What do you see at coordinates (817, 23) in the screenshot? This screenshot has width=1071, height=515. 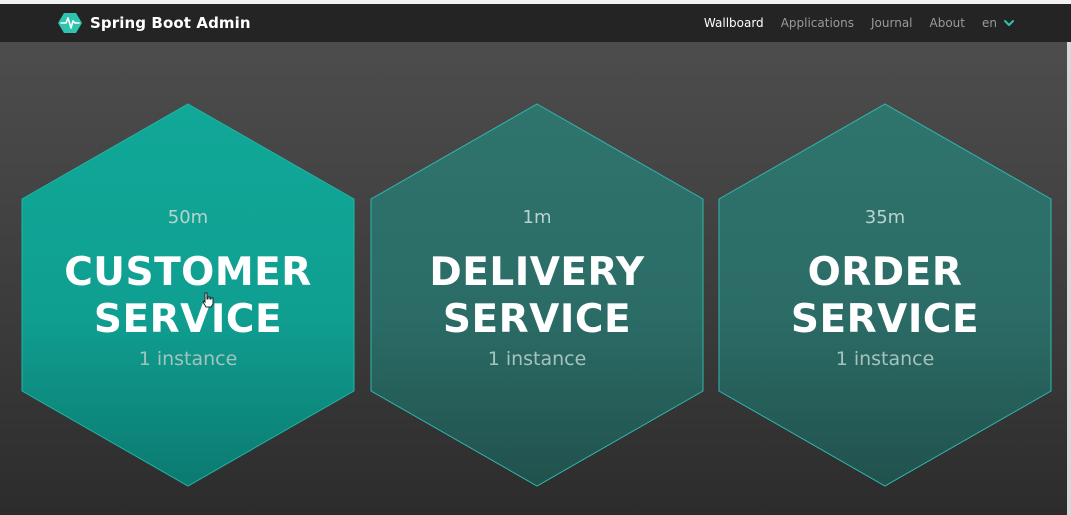 I see `nav-link-applications: Applications` at bounding box center [817, 23].